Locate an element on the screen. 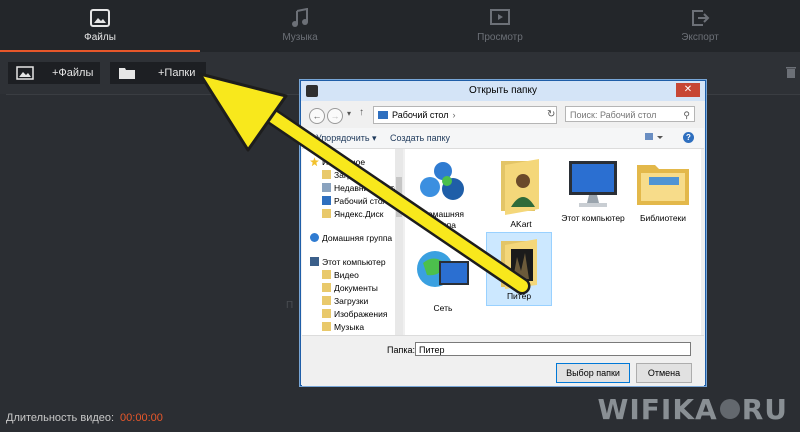 This screenshot has width=800, height=432. dialog-titlebar: Открыть папку ✕ is located at coordinates (503, 91).